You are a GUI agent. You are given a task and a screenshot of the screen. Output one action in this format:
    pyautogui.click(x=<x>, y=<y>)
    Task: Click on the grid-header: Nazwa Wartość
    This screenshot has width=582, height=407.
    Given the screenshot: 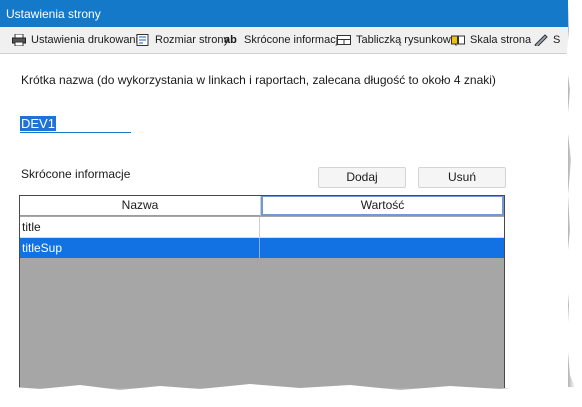 What is the action you would take?
    pyautogui.click(x=262, y=206)
    